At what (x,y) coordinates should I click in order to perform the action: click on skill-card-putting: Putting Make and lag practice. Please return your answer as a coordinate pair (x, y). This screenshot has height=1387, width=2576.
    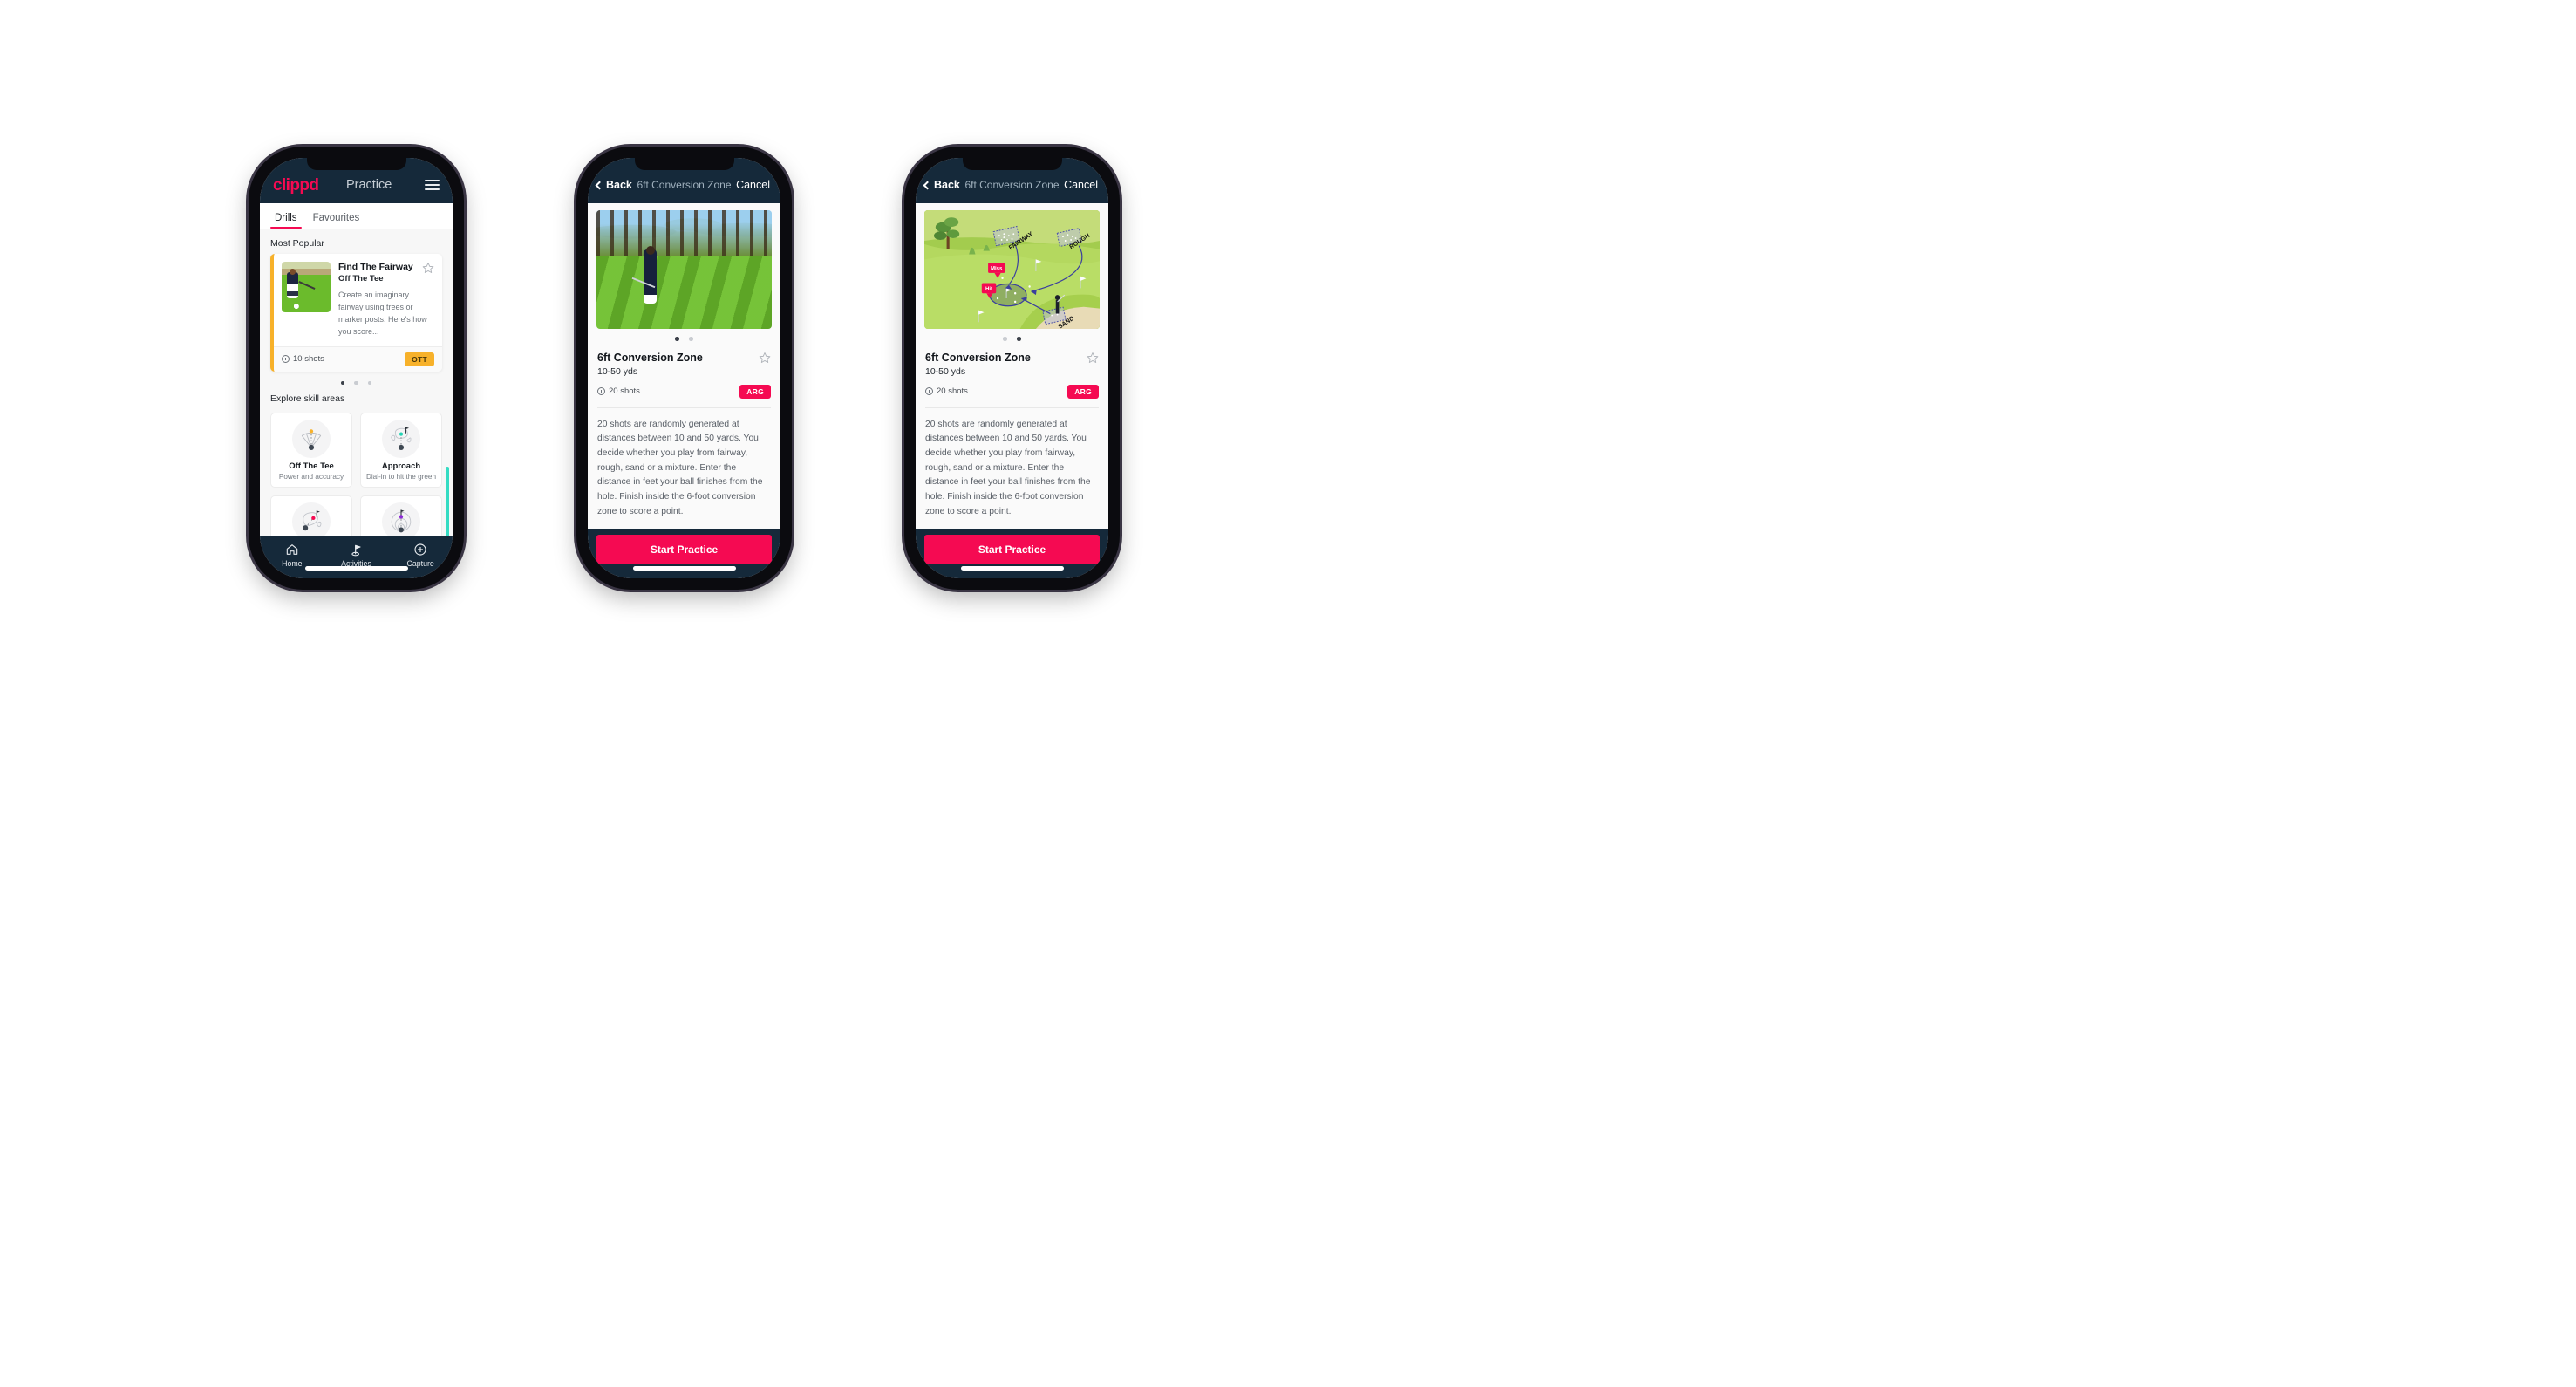
    Looking at the image, I should click on (401, 516).